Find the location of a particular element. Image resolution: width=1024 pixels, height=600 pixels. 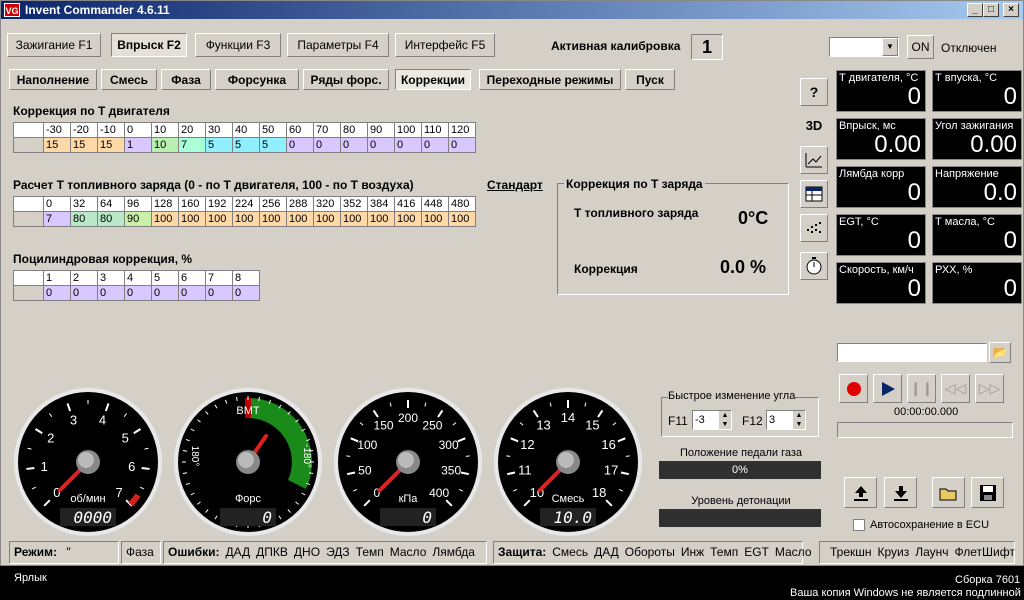

app-icon: VG is located at coordinates (12, 10).